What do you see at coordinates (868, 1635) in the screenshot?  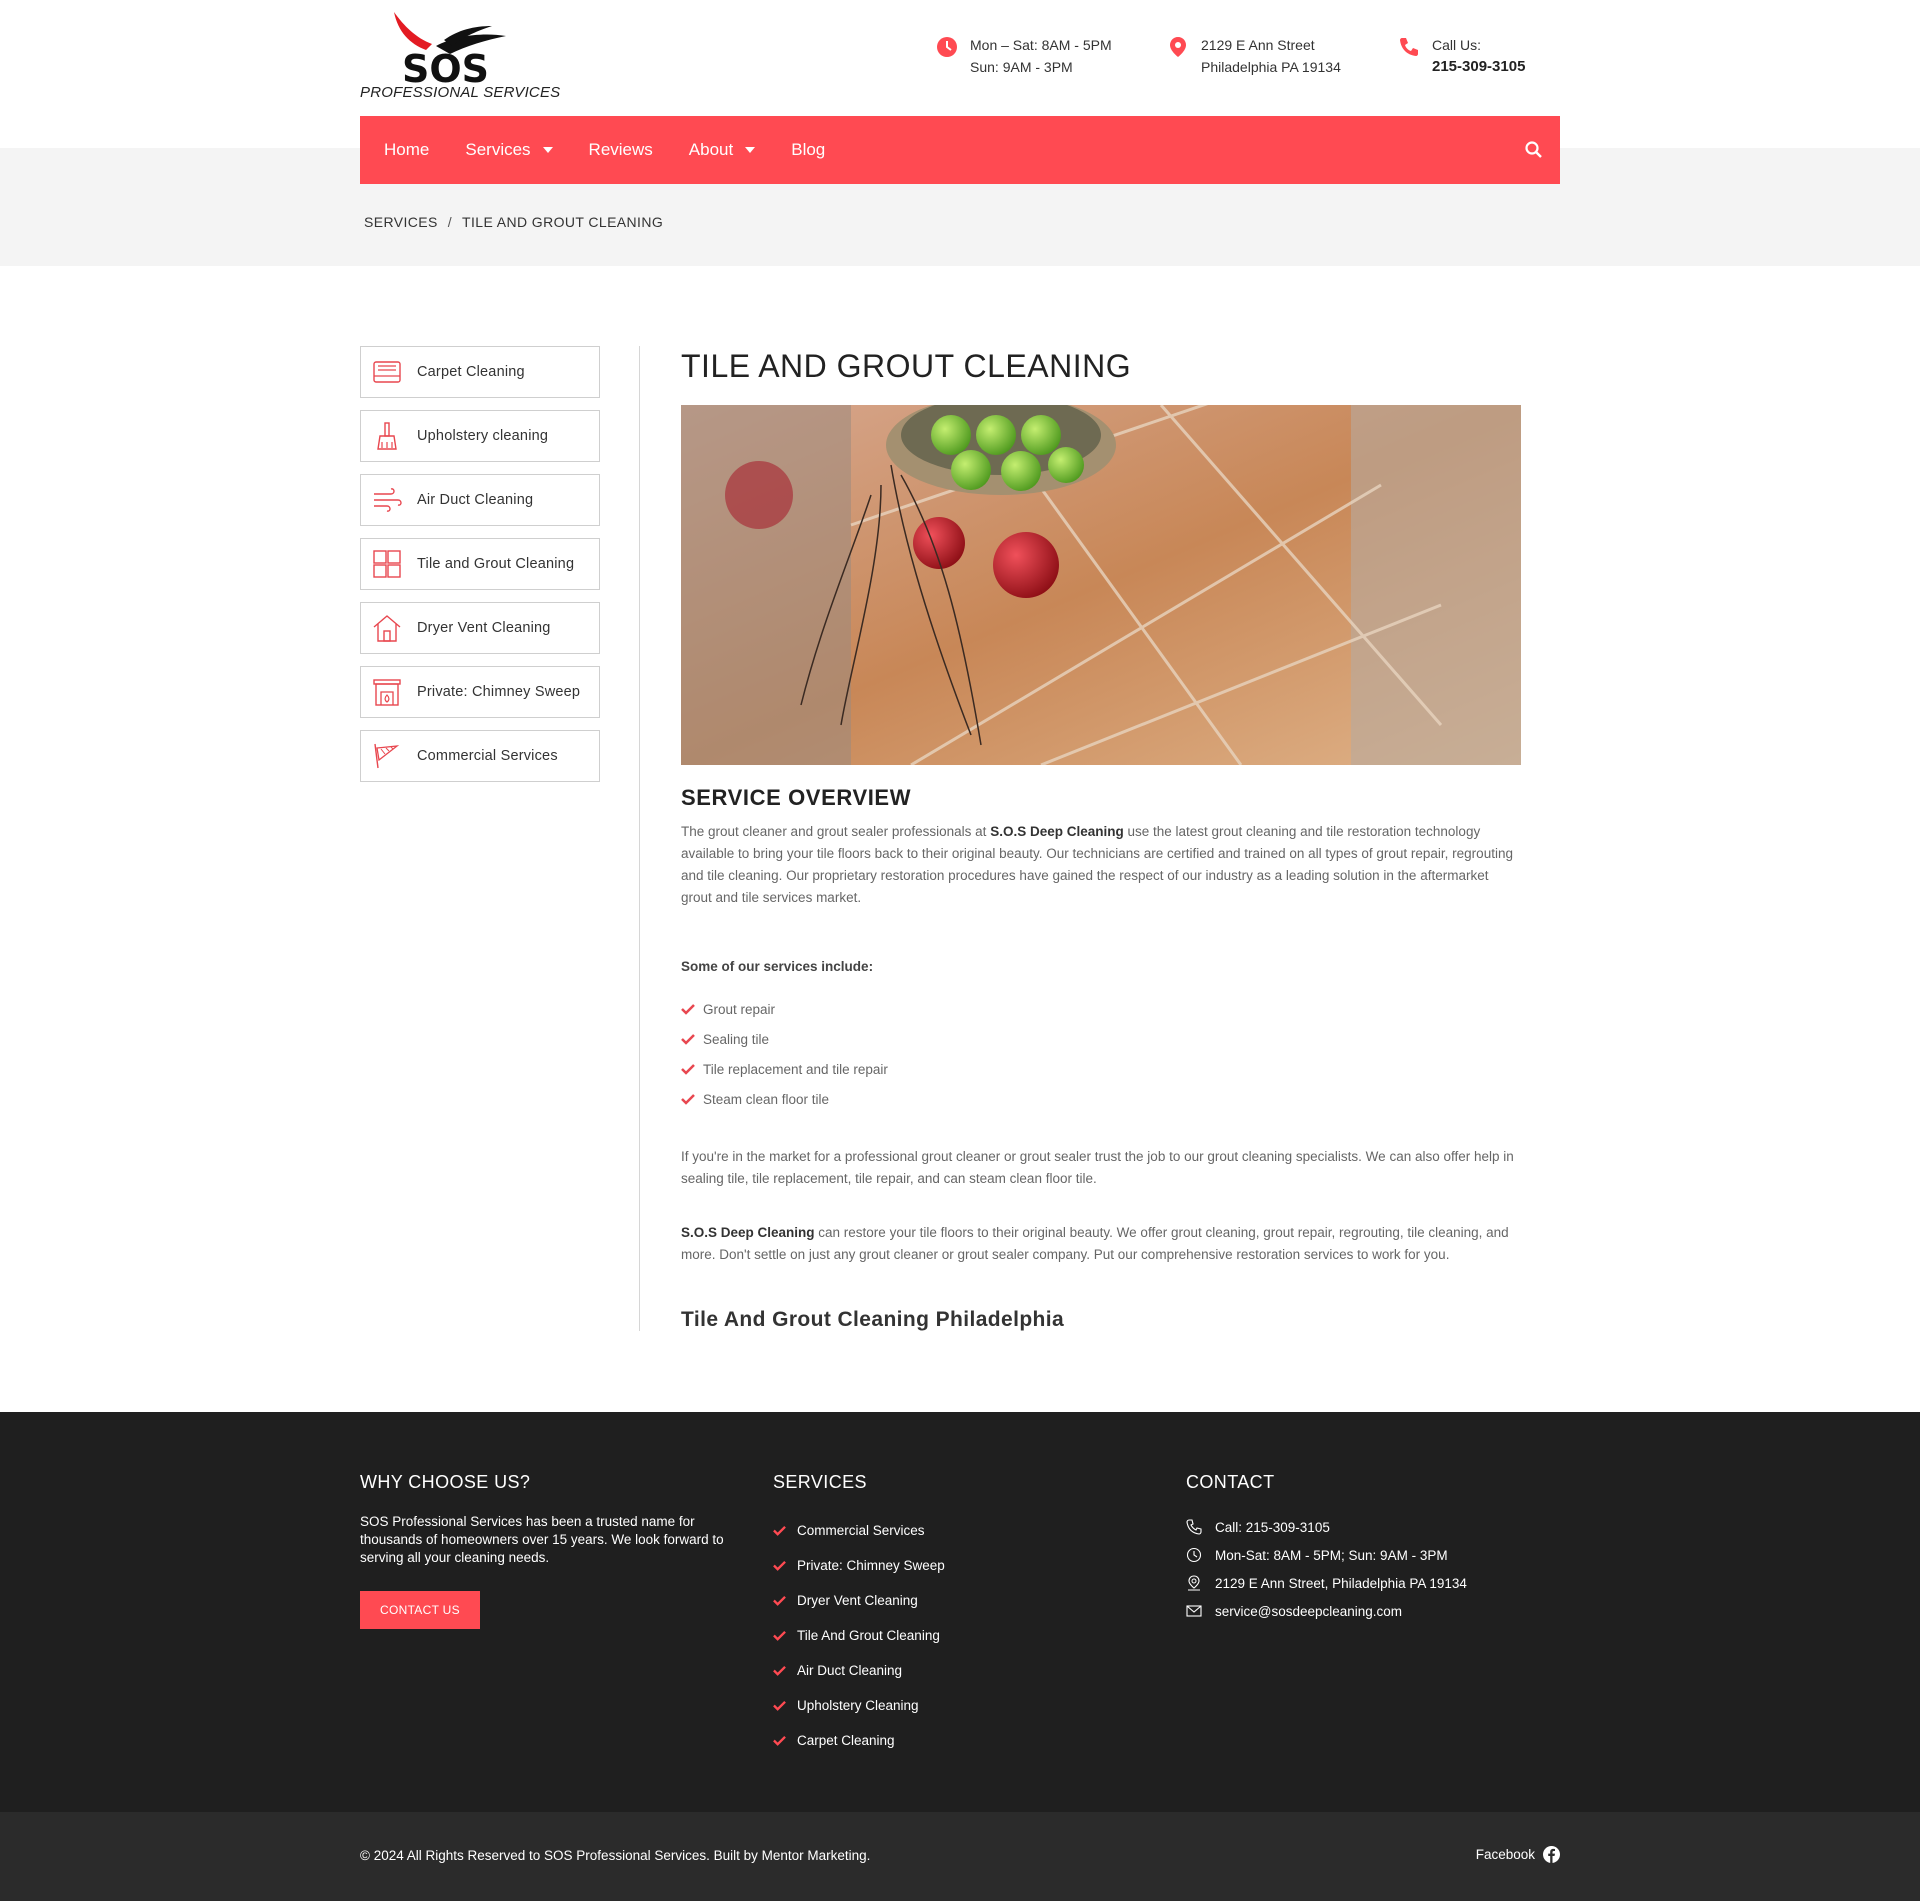 I see `footer-service-label: Tile And Grout Cleaning` at bounding box center [868, 1635].